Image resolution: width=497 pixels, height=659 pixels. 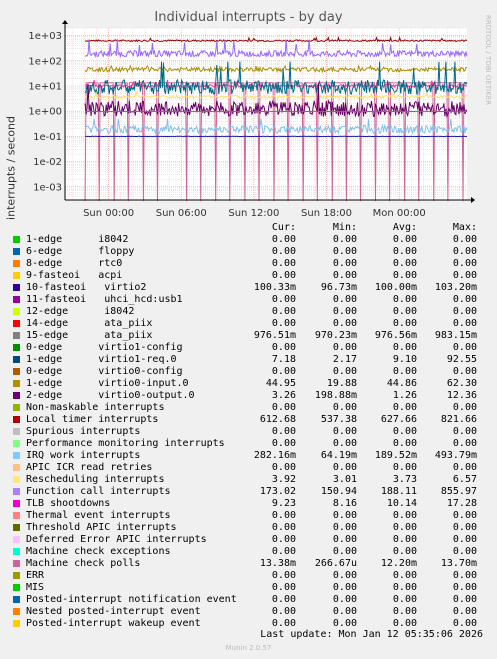 What do you see at coordinates (74, 275) in the screenshot?
I see `legend-label: 9-fasteoi acpi` at bounding box center [74, 275].